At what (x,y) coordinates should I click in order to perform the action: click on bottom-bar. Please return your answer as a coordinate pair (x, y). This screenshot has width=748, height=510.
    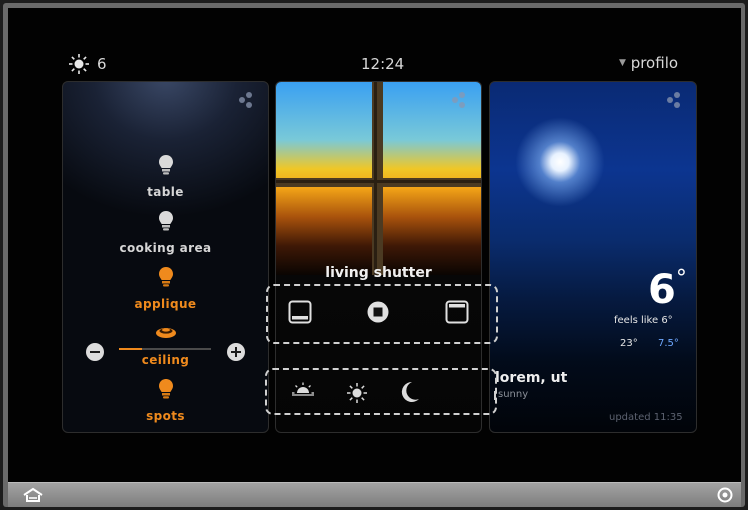
    Looking at the image, I should click on (374, 494).